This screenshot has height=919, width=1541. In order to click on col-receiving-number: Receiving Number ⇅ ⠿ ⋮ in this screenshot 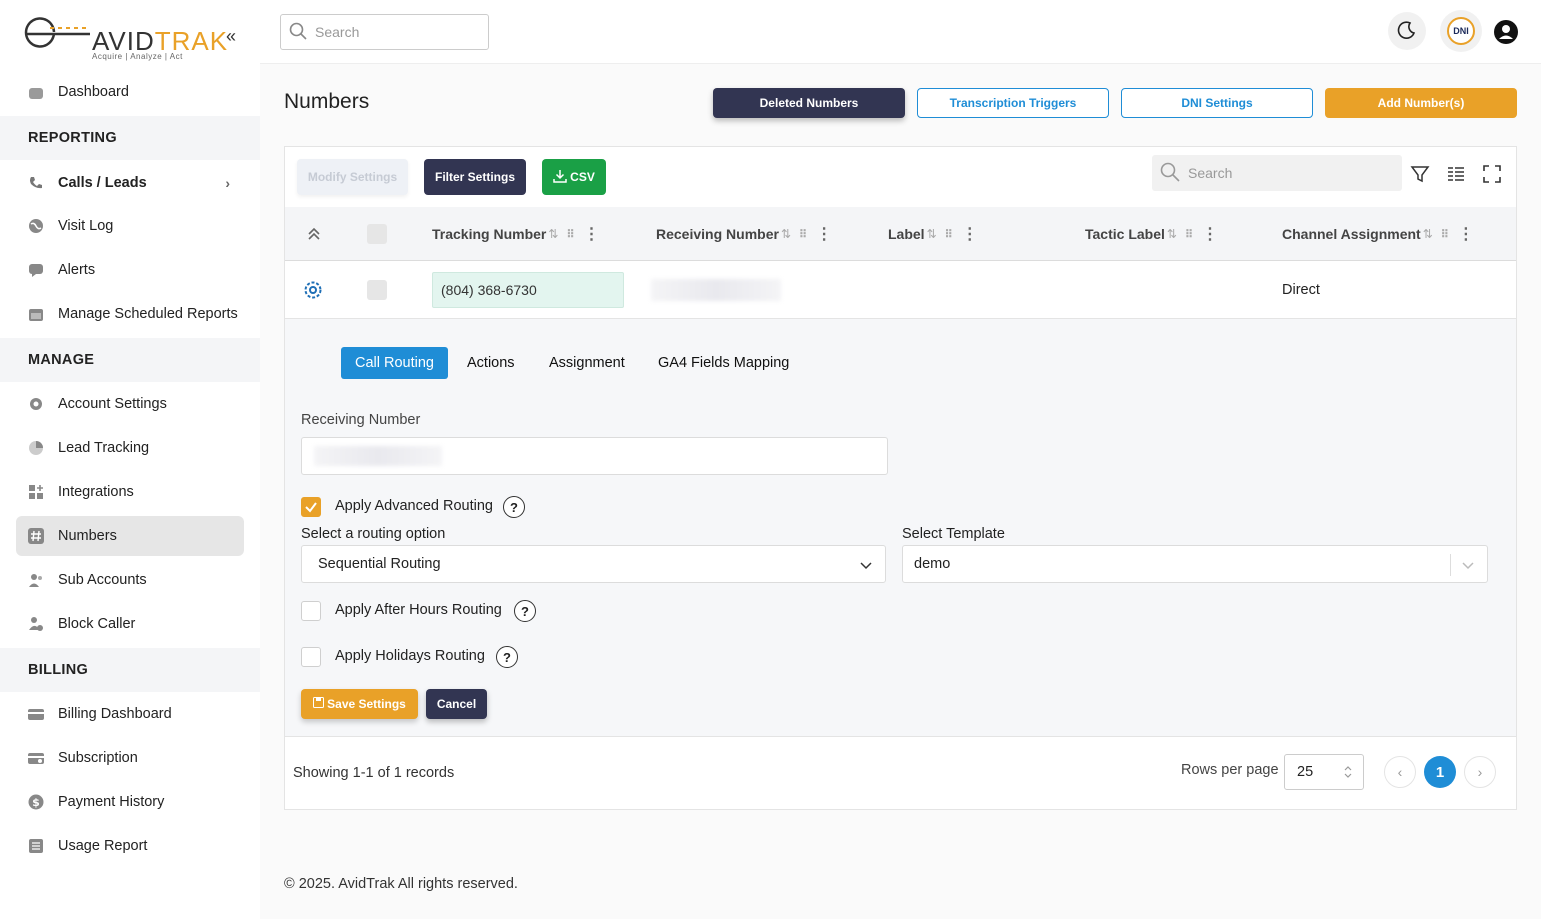, I will do `click(744, 234)`.